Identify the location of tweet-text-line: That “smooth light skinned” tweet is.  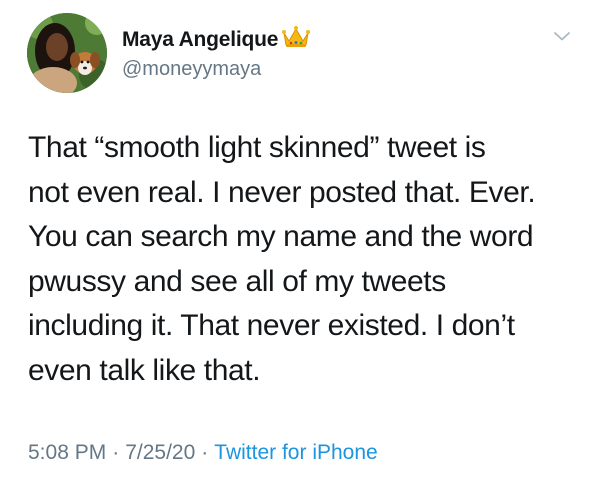
(257, 147).